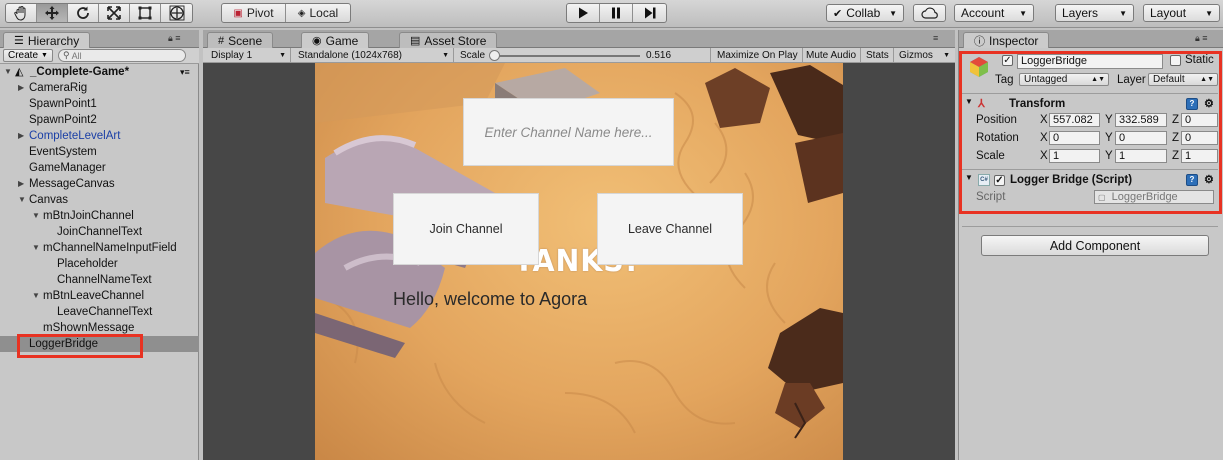 The width and height of the screenshot is (1223, 460). What do you see at coordinates (466, 229) in the screenshot?
I see `join-channel-button: Join Channel` at bounding box center [466, 229].